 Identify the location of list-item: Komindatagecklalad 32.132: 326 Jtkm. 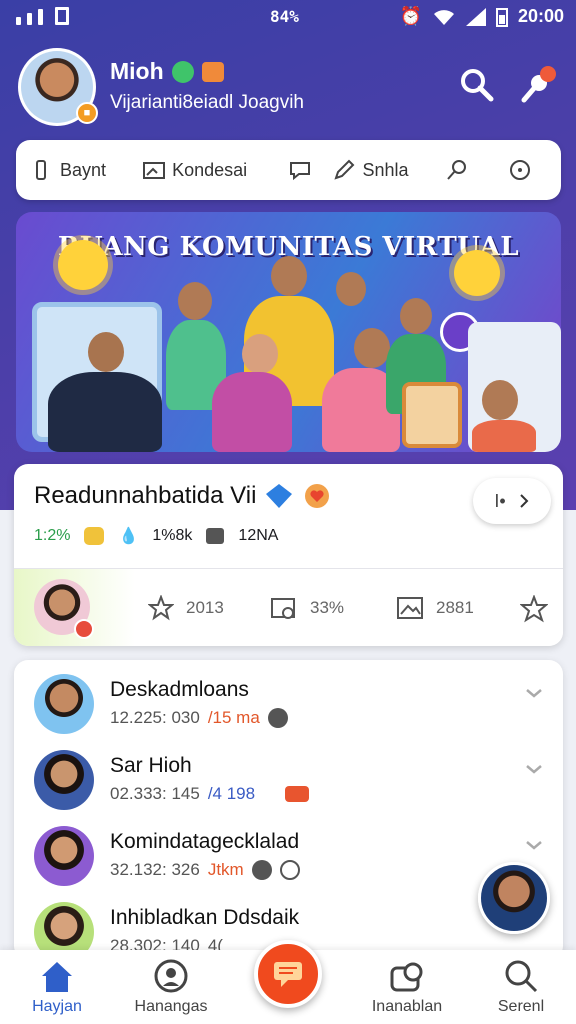
(288, 851).